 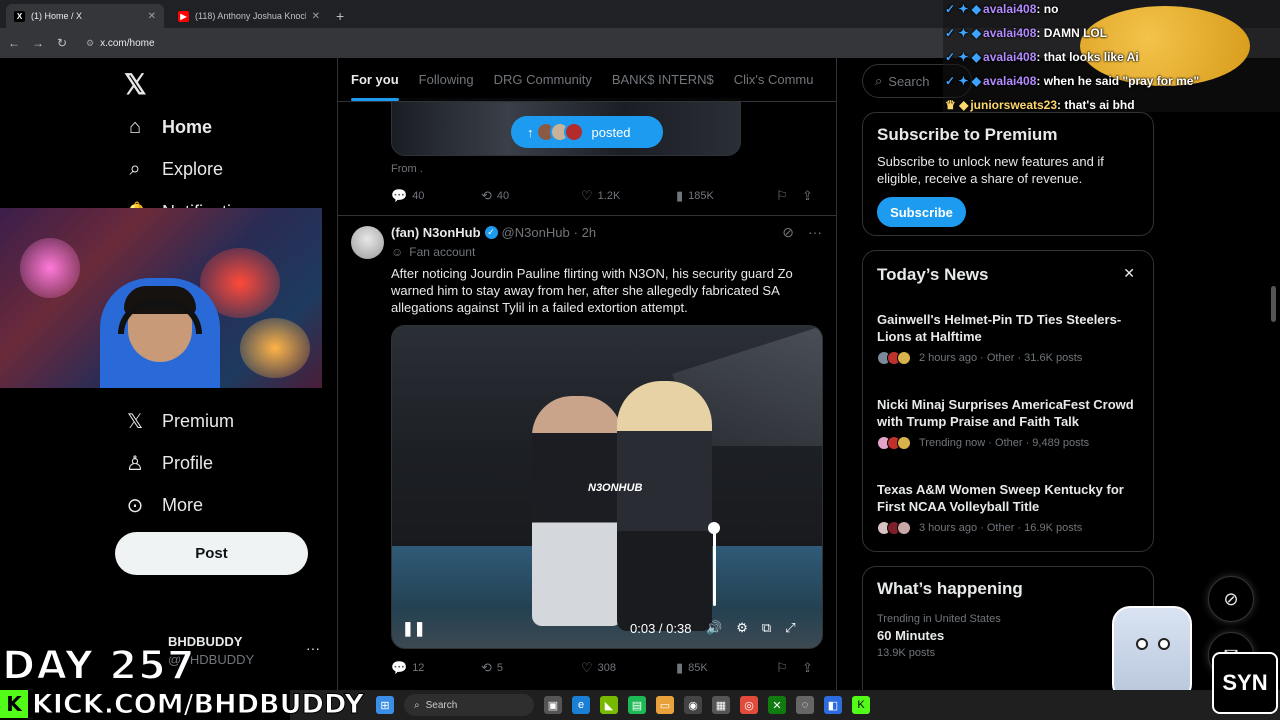 I want to click on site-info-icon: ⚙, so click(x=90, y=43).